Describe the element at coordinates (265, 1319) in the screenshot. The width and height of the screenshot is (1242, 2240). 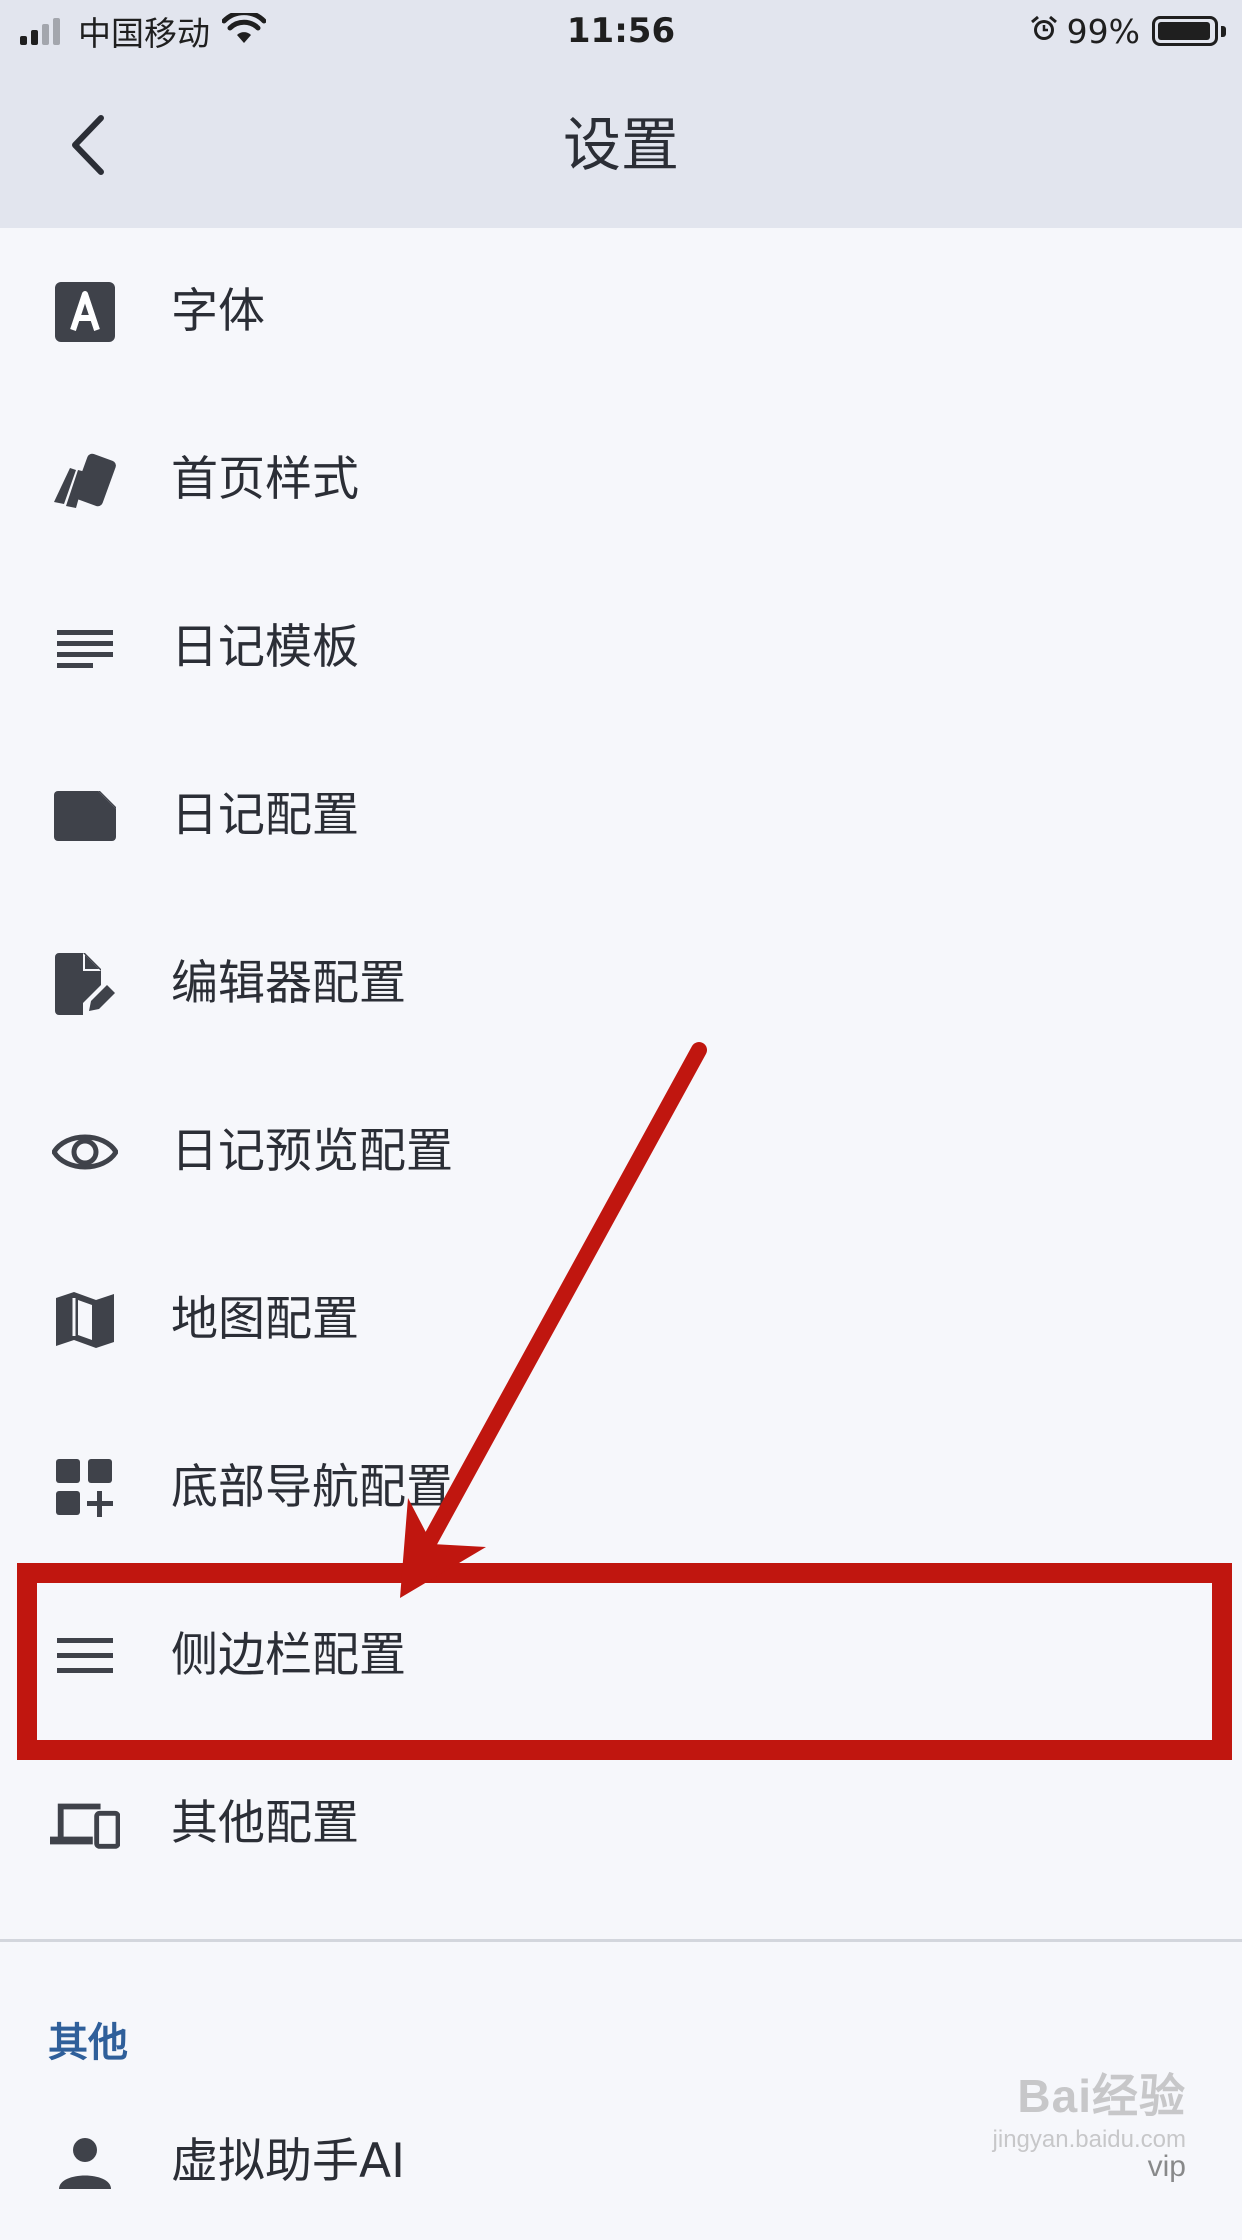
I see `settings-item-label: 地图配置` at that location.